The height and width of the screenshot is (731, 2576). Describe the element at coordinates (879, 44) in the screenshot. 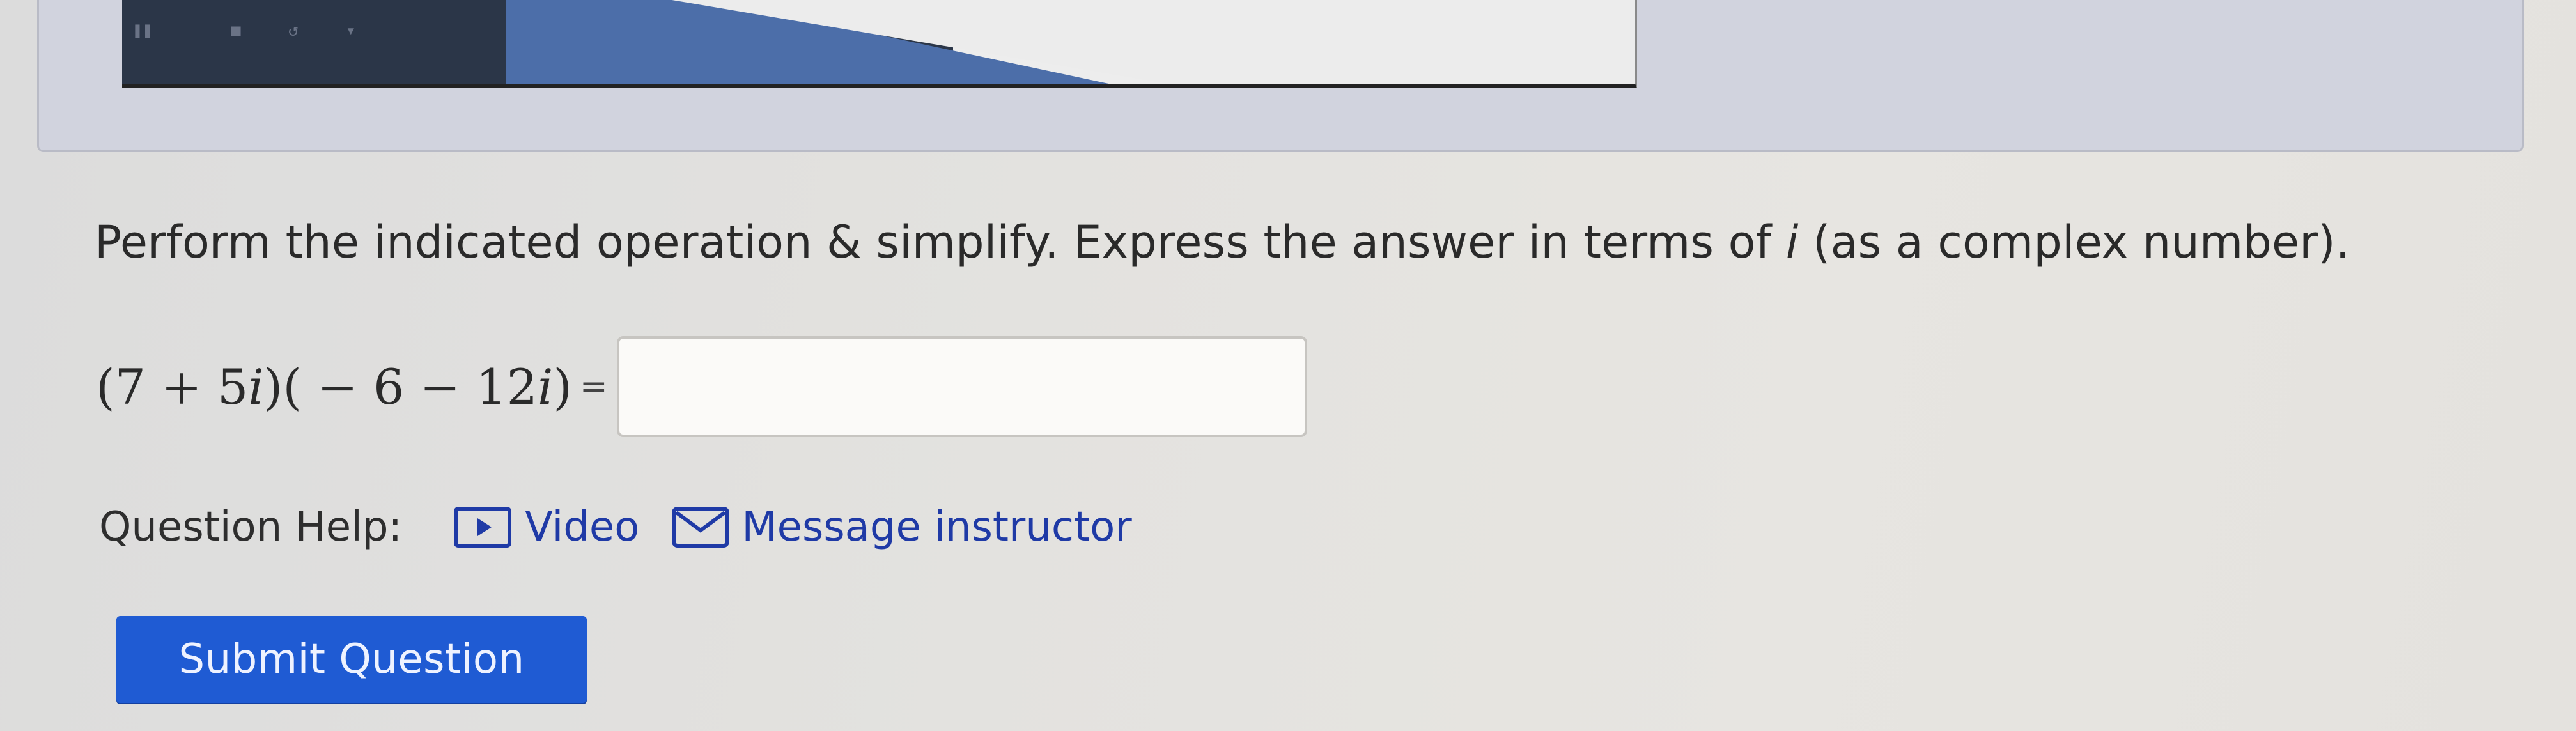

I see `video-player: ❚❚ ■ ↺ ▾` at that location.